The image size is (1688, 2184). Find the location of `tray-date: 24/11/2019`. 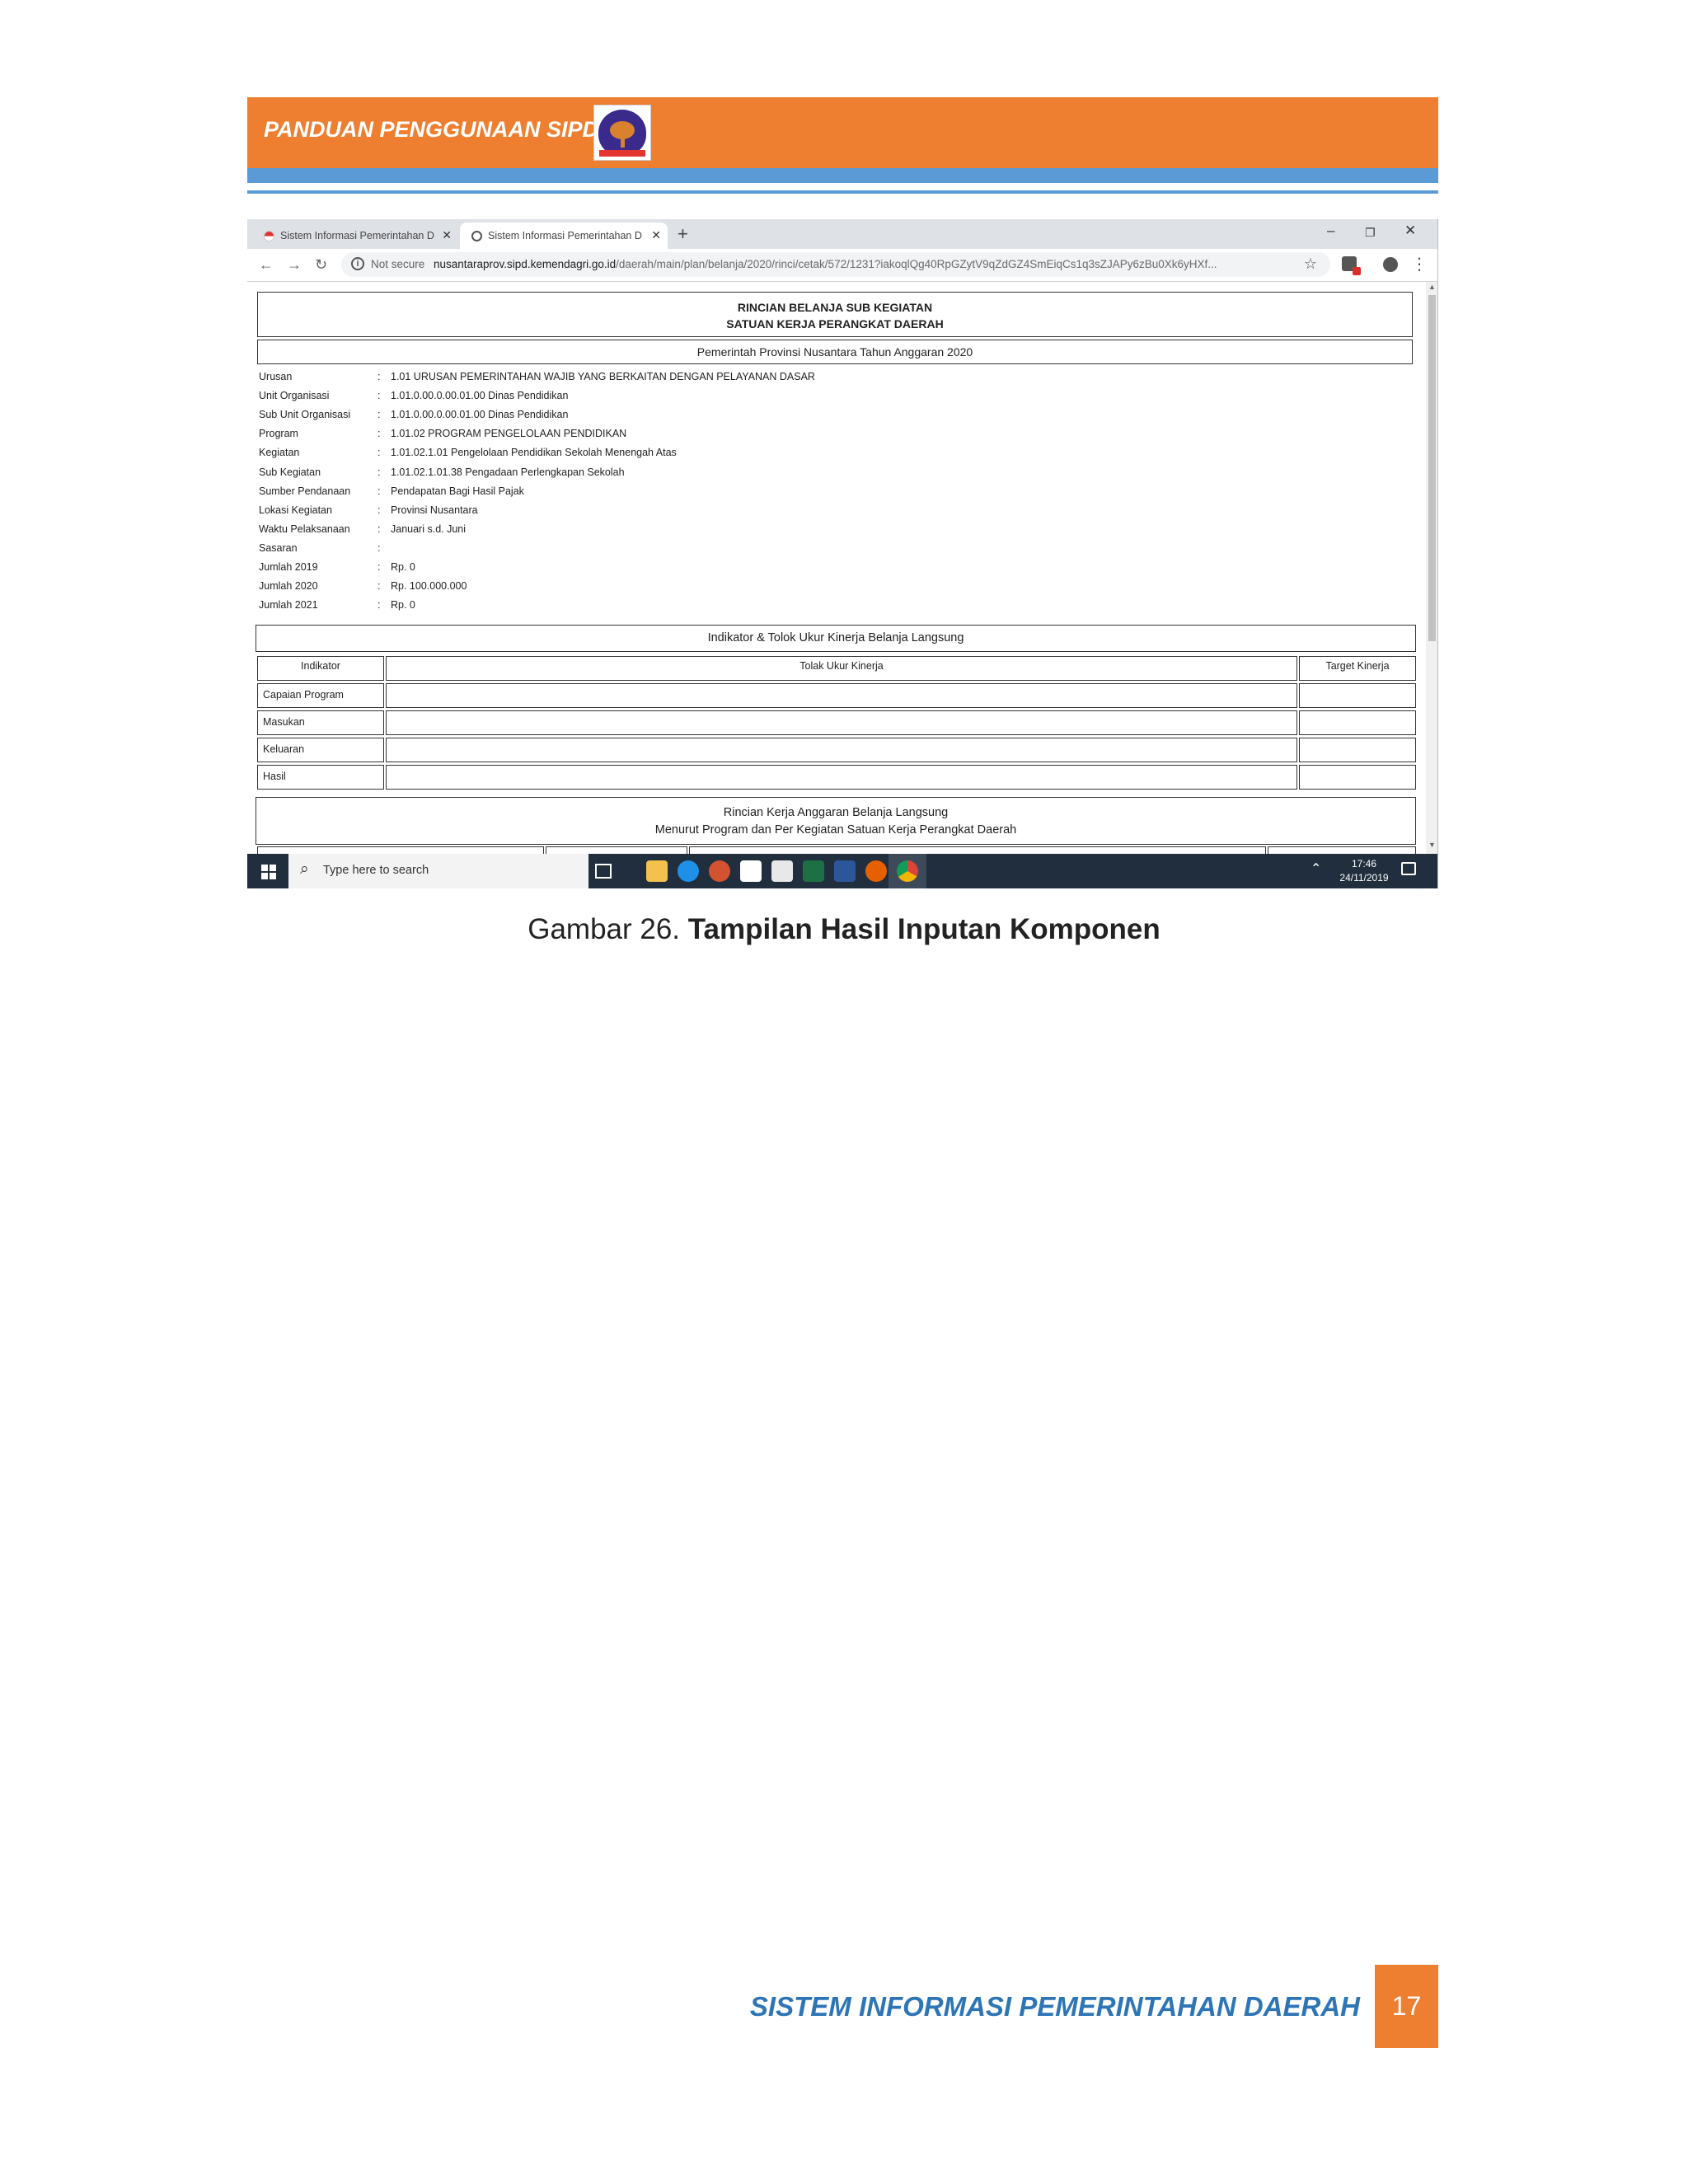

tray-date: 24/11/2019 is located at coordinates (1364, 877).